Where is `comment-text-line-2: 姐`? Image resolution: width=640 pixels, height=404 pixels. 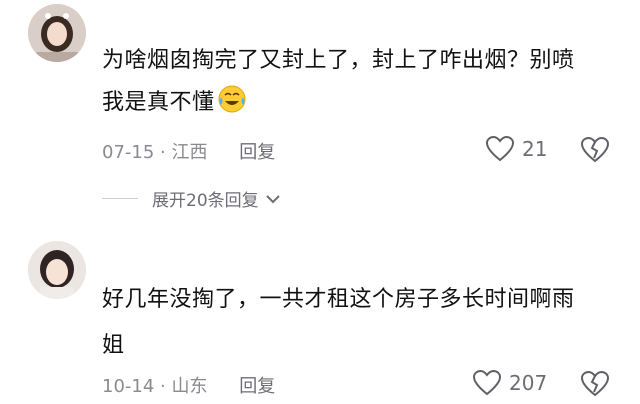 comment-text-line-2: 姐 is located at coordinates (113, 345).